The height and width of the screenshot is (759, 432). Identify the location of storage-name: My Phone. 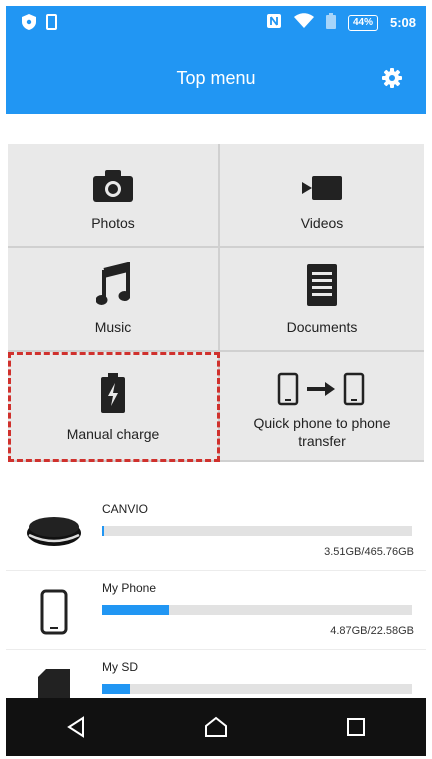
(129, 588).